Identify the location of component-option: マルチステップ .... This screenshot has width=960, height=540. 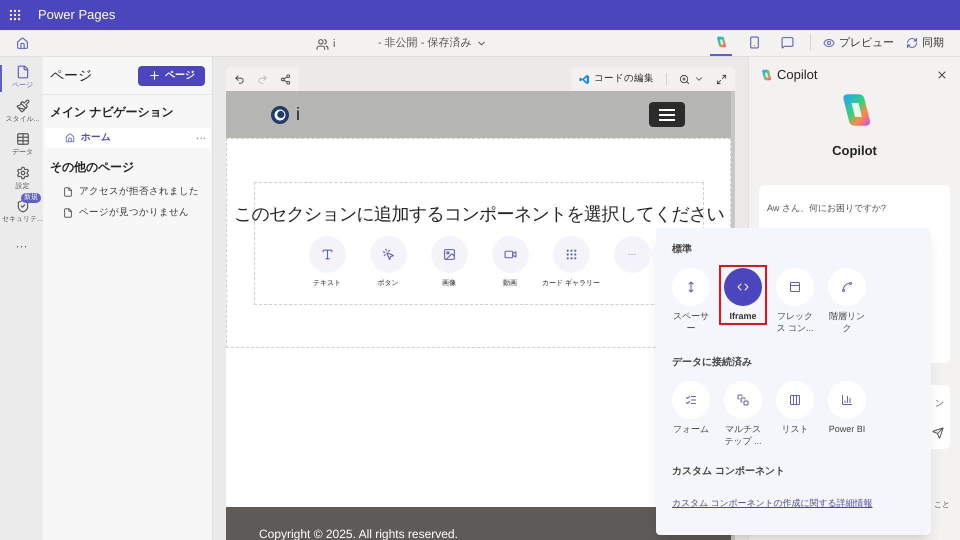
(743, 414).